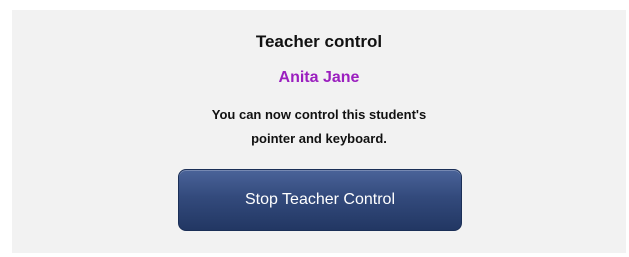 The height and width of the screenshot is (257, 629). Describe the element at coordinates (319, 41) in the screenshot. I see `dialog-title: Teacher control` at that location.